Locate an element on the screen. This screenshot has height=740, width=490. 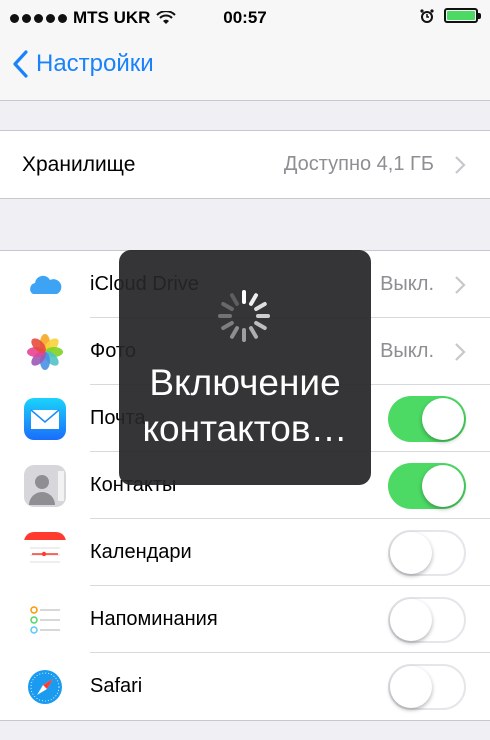
calendars-toggle is located at coordinates (427, 552).